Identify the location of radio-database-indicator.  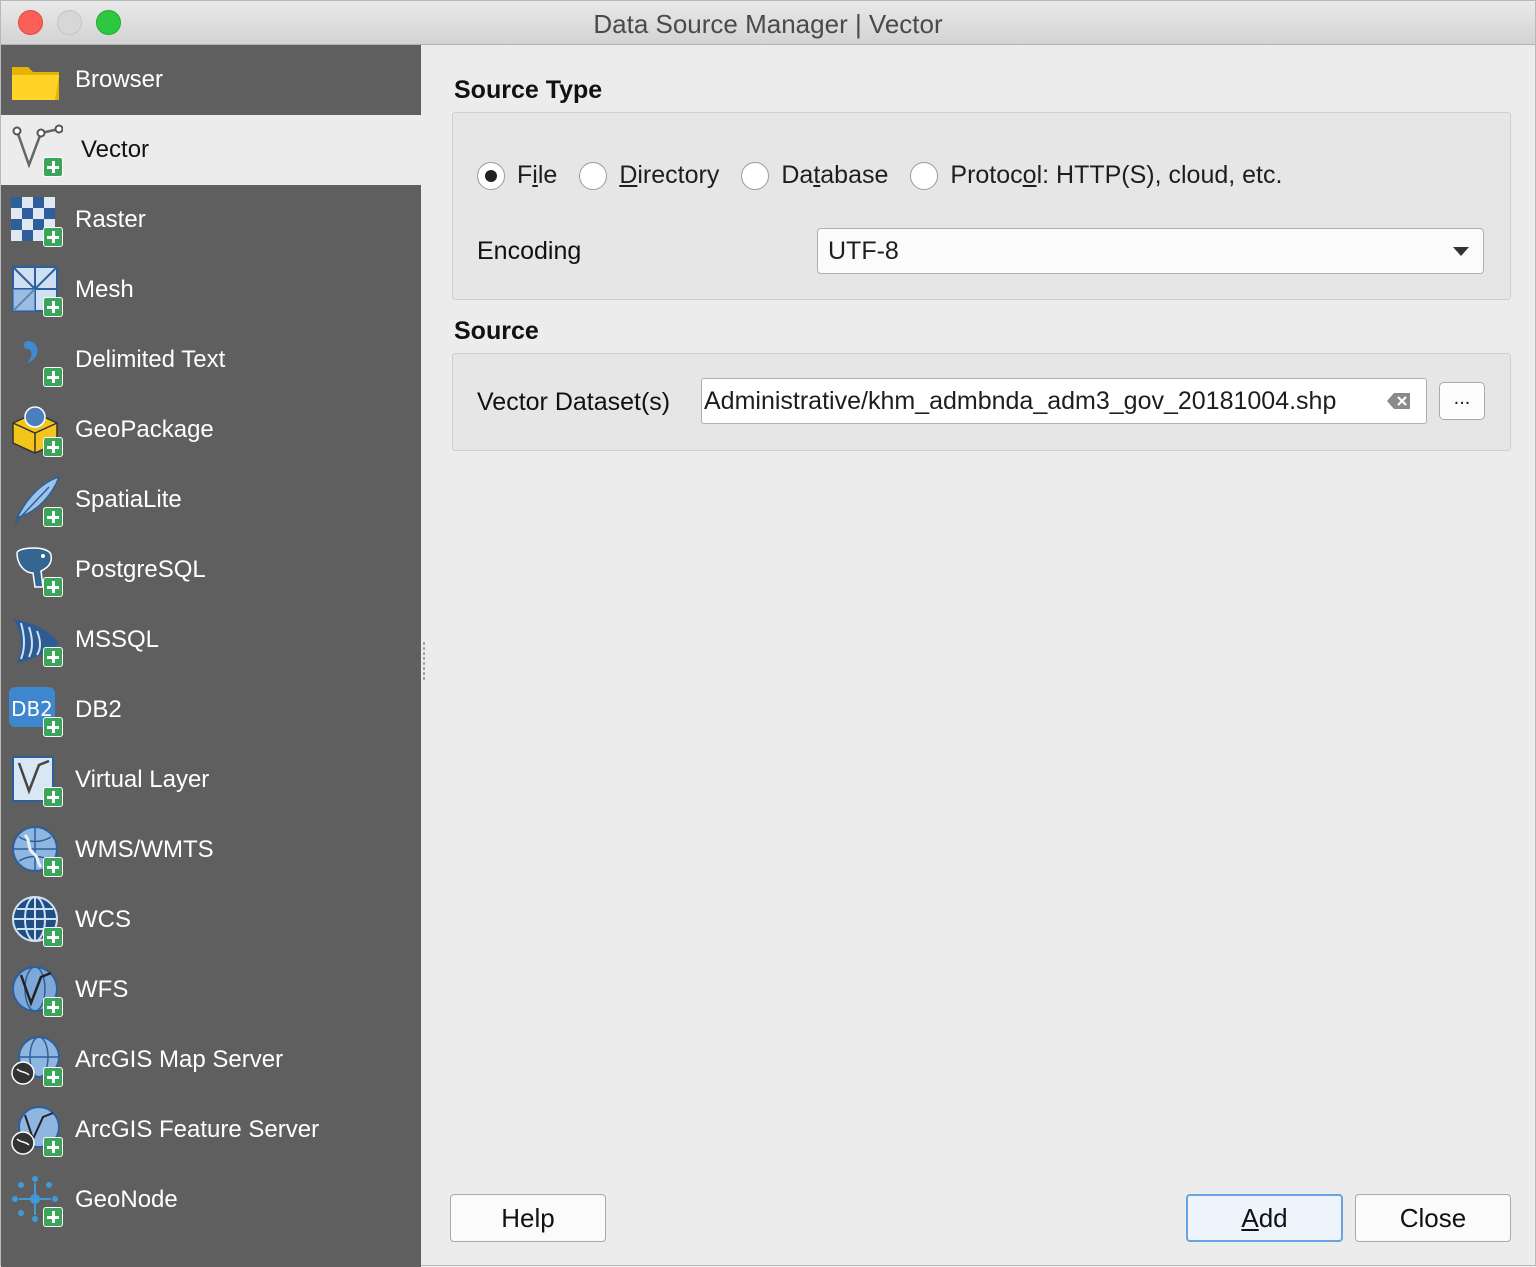
(755, 175).